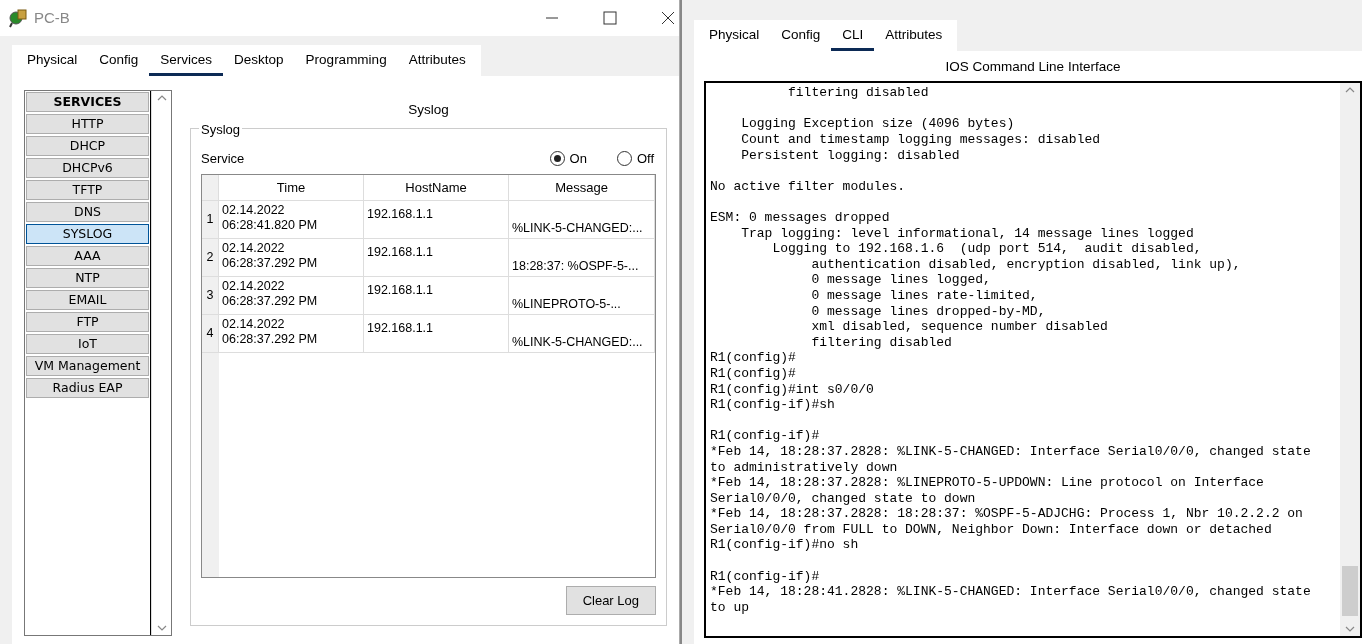 The image size is (1362, 644). I want to click on row-number: 3, so click(210, 295).